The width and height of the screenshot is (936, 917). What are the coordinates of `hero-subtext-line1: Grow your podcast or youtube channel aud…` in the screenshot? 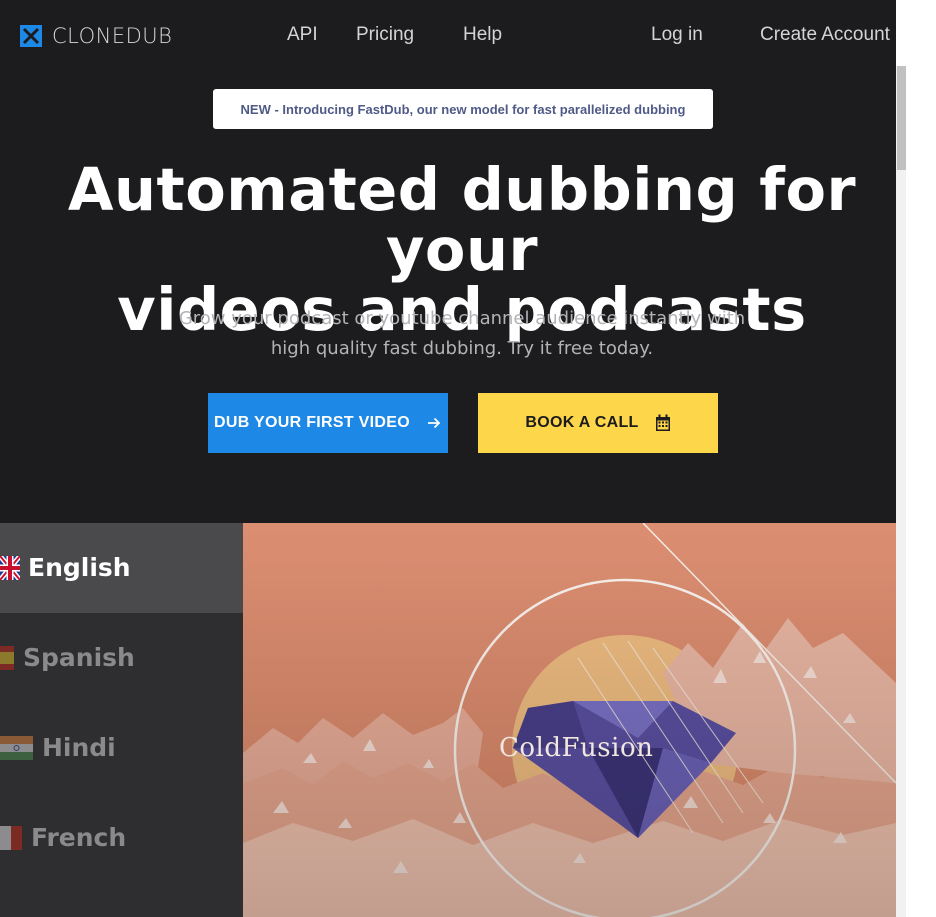 It's located at (462, 318).